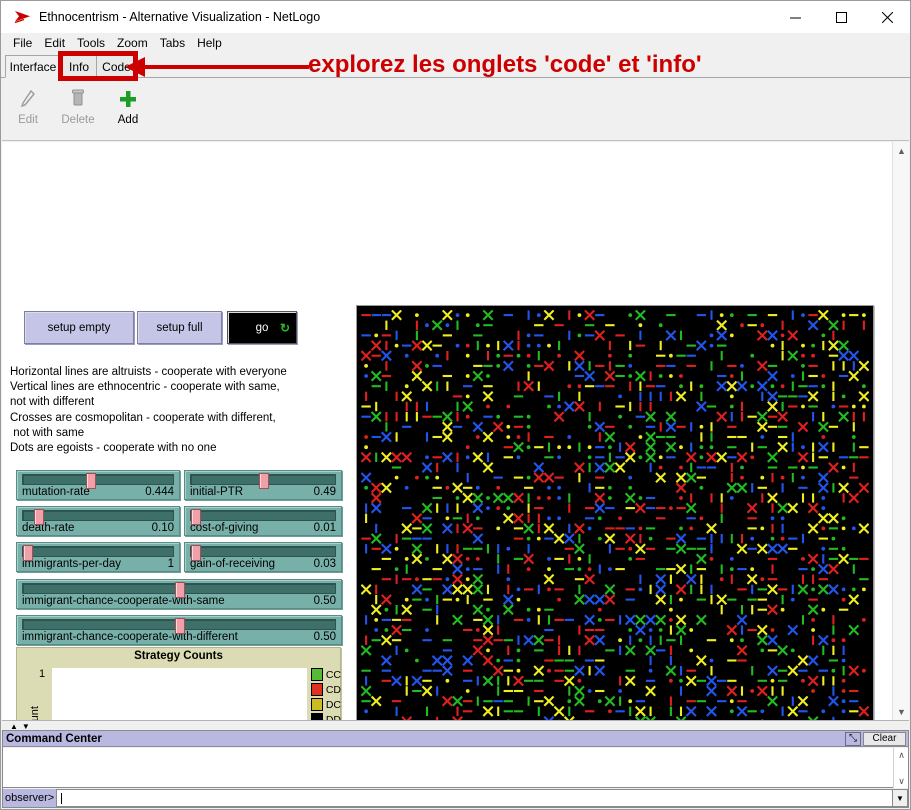  What do you see at coordinates (455, 43) in the screenshot?
I see `menu-bar: File Edit Tools Zoom Tabs Help` at bounding box center [455, 43].